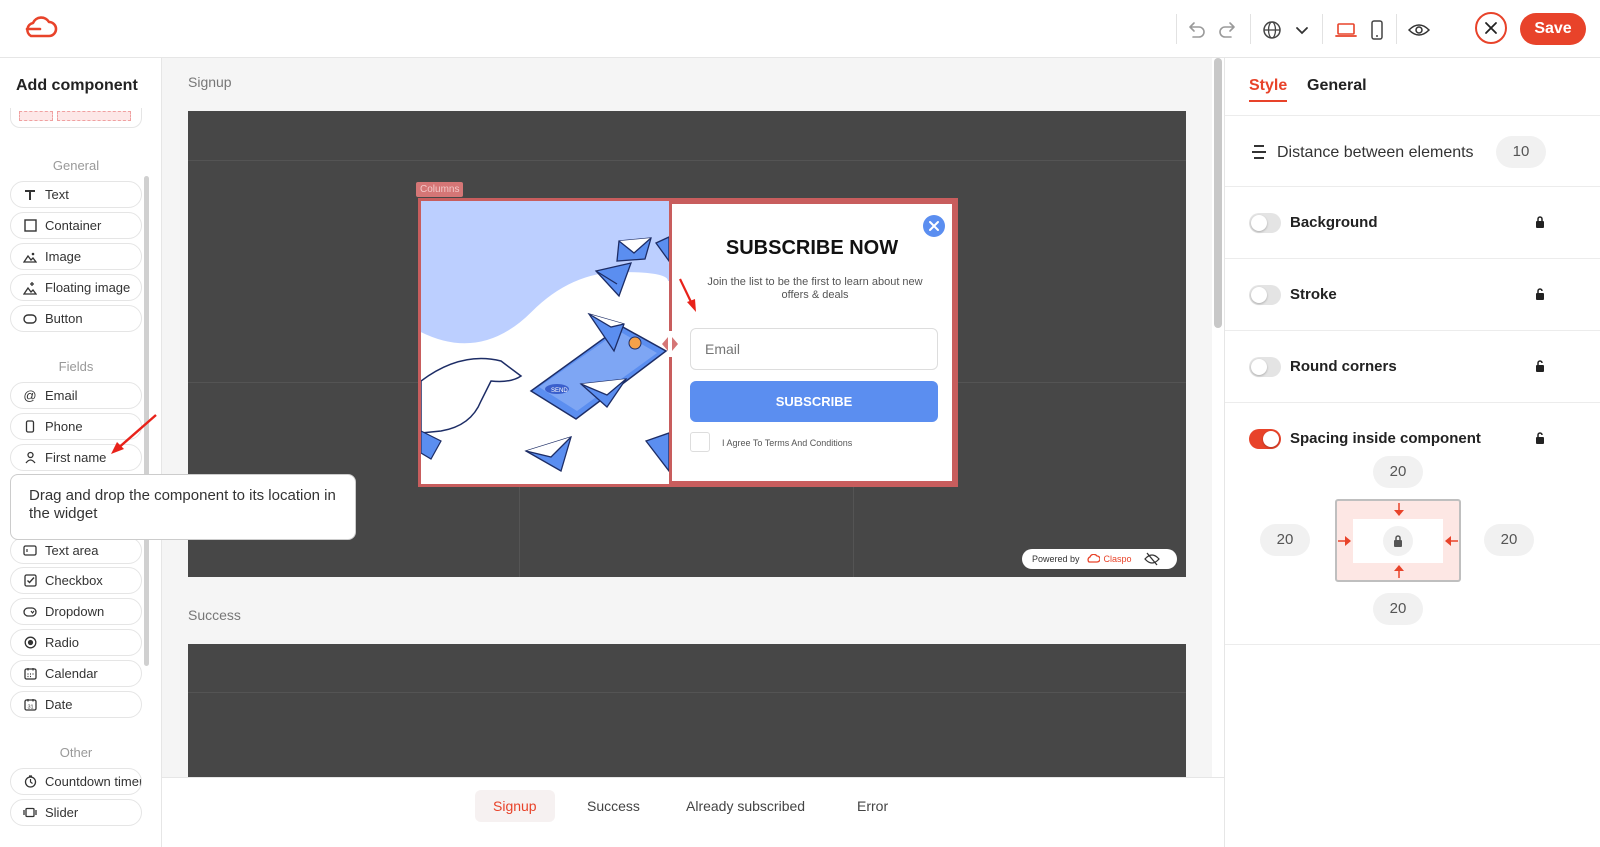 The image size is (1600, 847). What do you see at coordinates (787, 443) in the screenshot?
I see `popup-agree-label: I Agree To Terms And Conditions` at bounding box center [787, 443].